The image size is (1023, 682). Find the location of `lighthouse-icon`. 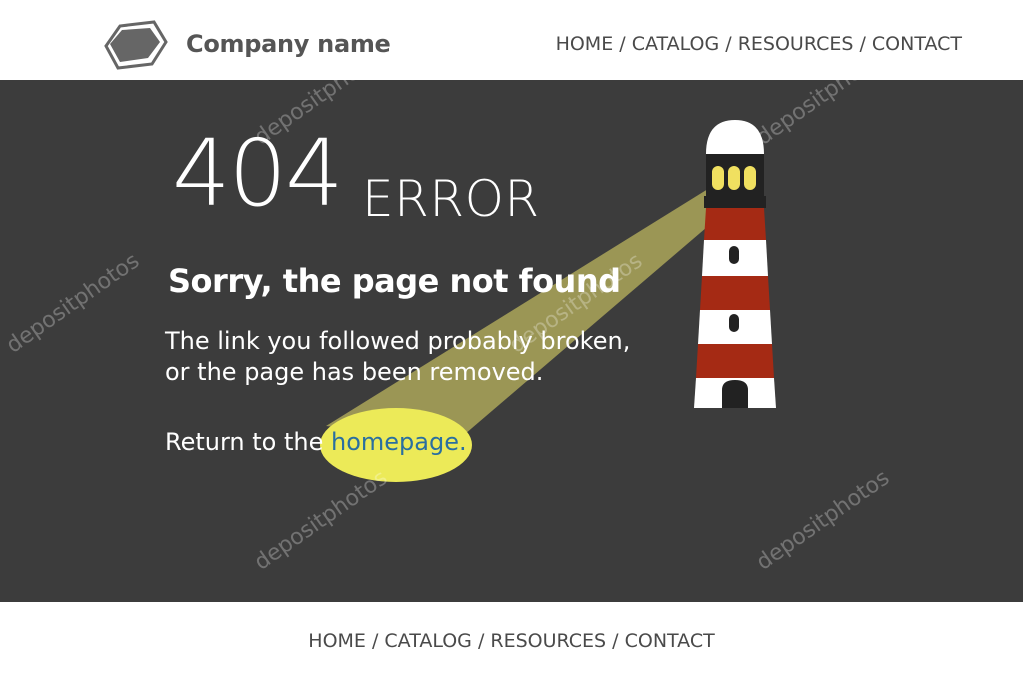

lighthouse-icon is located at coordinates (735, 264).